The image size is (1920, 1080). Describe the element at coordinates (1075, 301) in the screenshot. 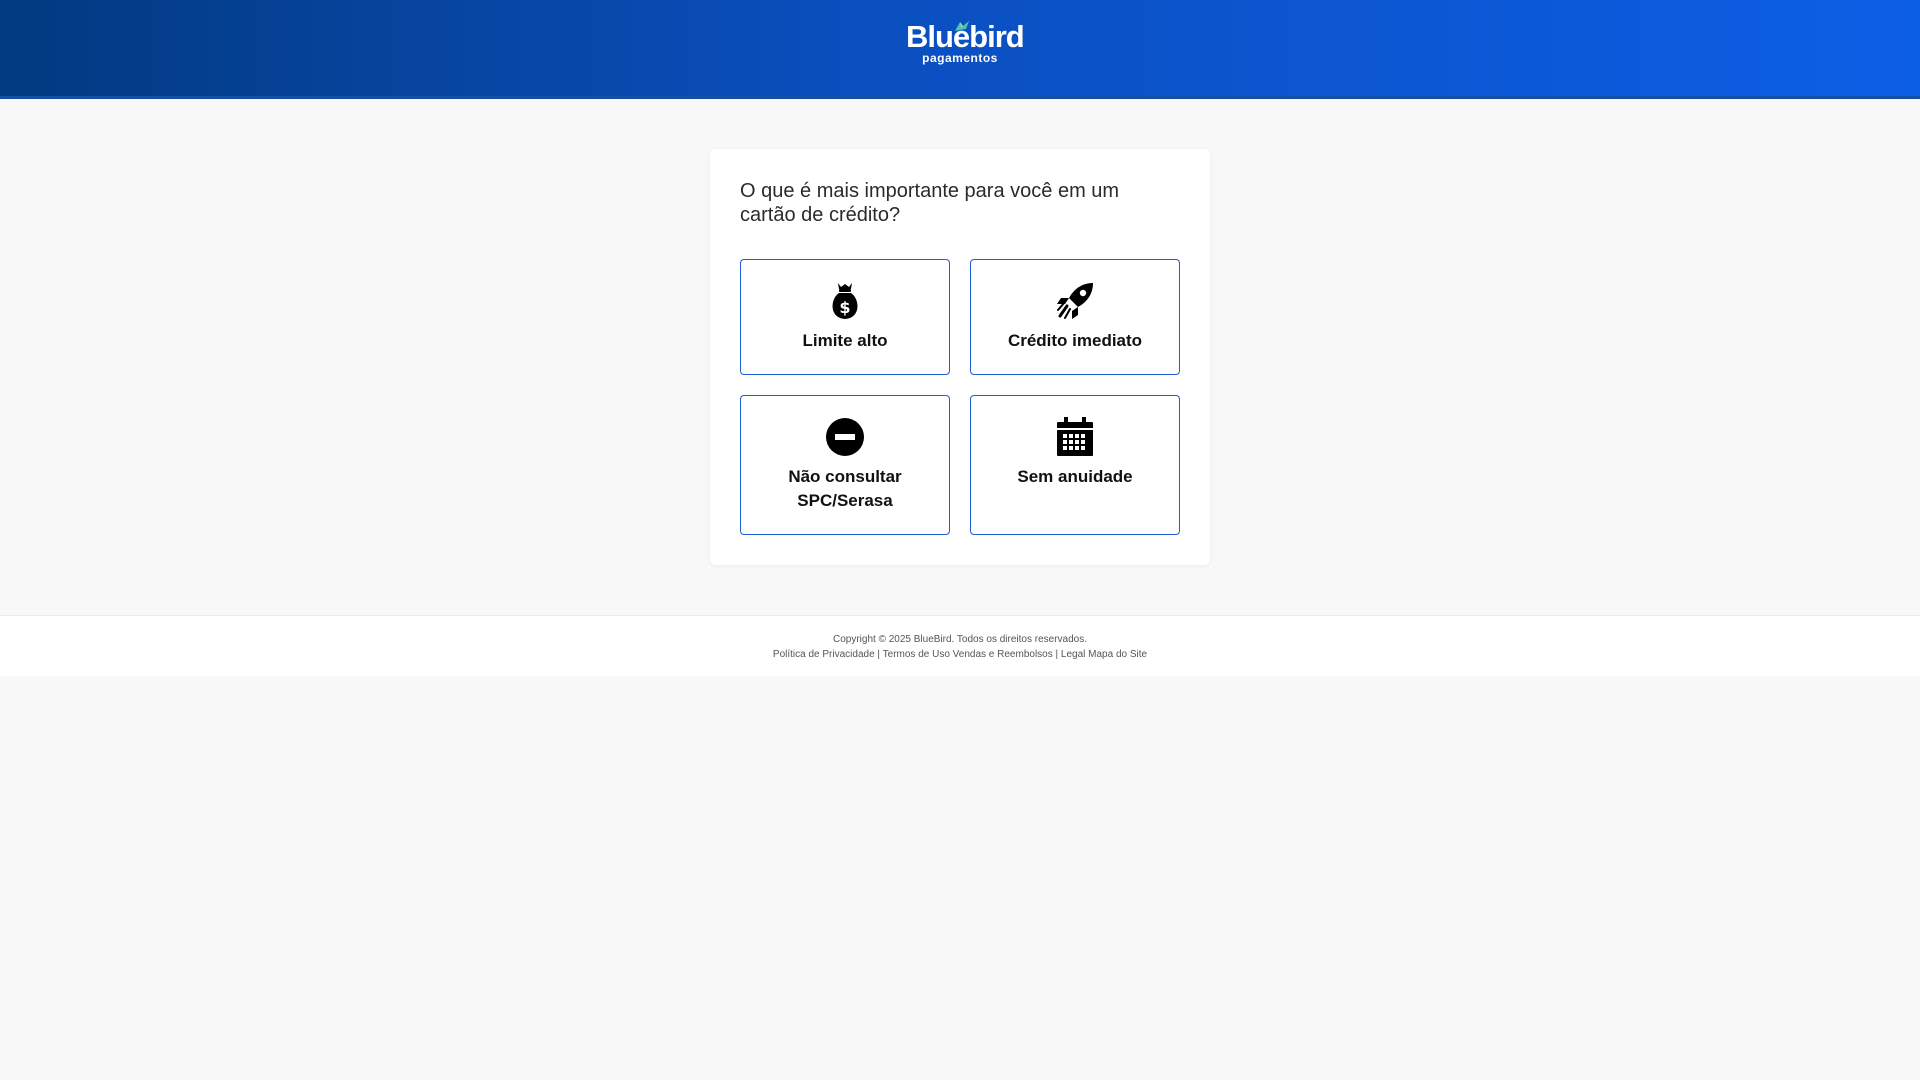

I see `rocket-icon` at that location.